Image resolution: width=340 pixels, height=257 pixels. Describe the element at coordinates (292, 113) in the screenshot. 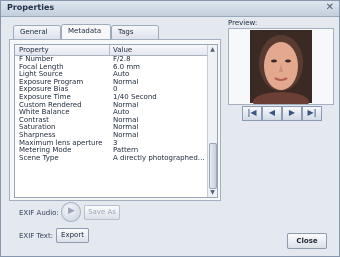

I see `arrow-right-icon: ▶` at that location.